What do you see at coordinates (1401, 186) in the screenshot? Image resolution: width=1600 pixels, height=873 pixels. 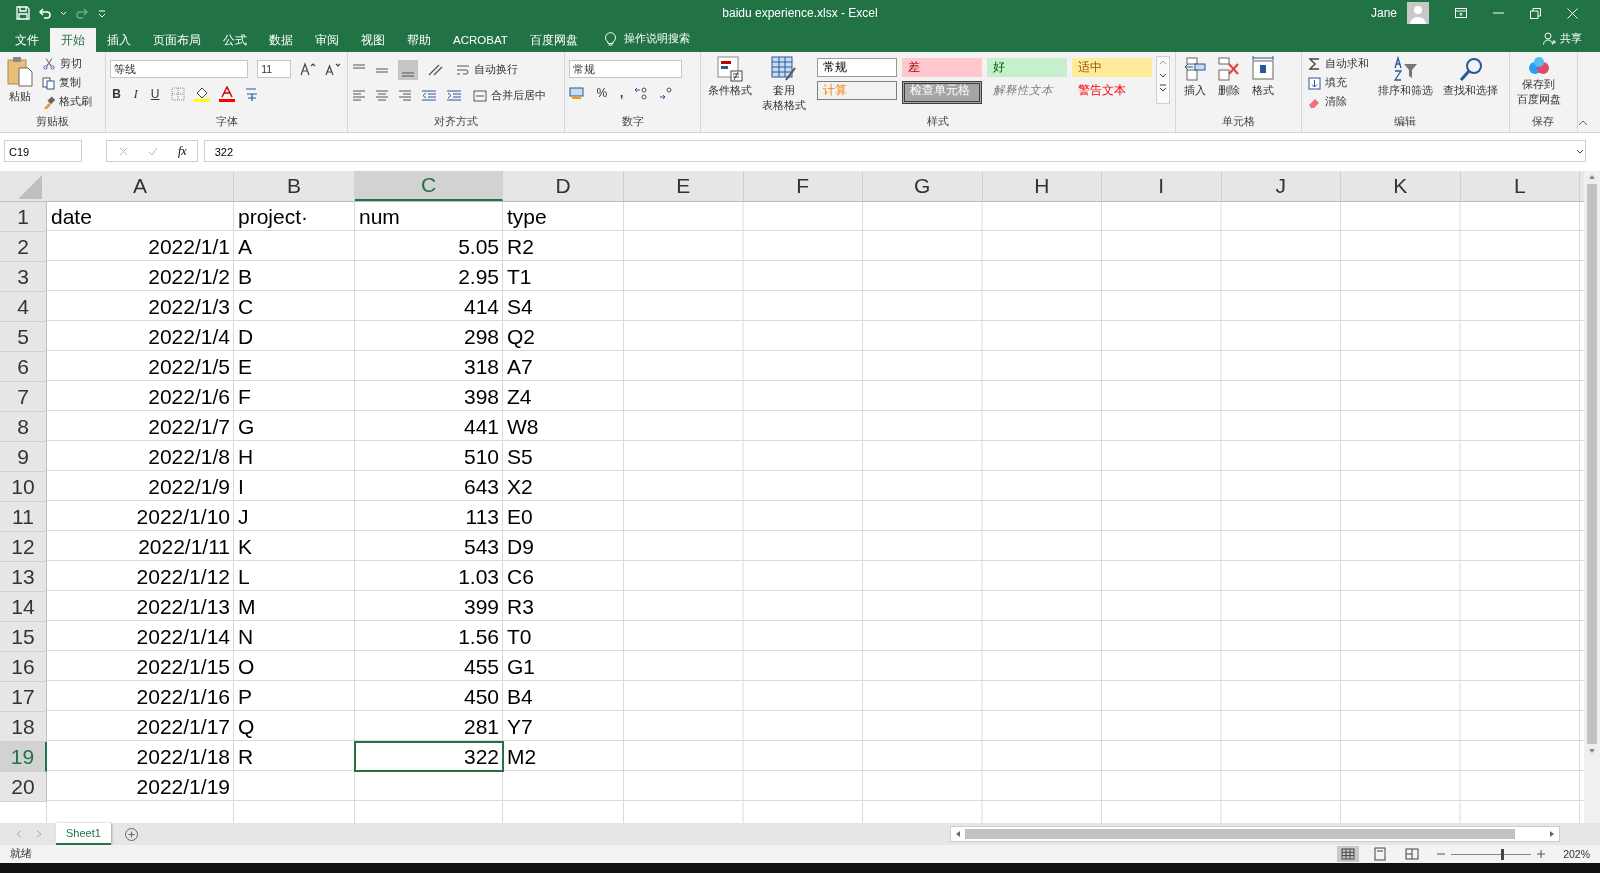 I see `column-header: K` at bounding box center [1401, 186].